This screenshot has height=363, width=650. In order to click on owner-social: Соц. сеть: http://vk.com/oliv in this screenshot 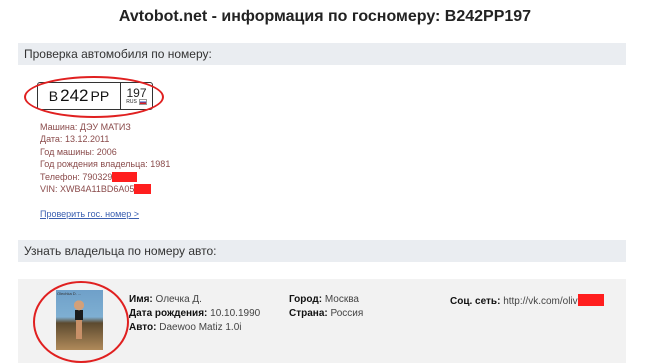, I will do `click(527, 300)`.